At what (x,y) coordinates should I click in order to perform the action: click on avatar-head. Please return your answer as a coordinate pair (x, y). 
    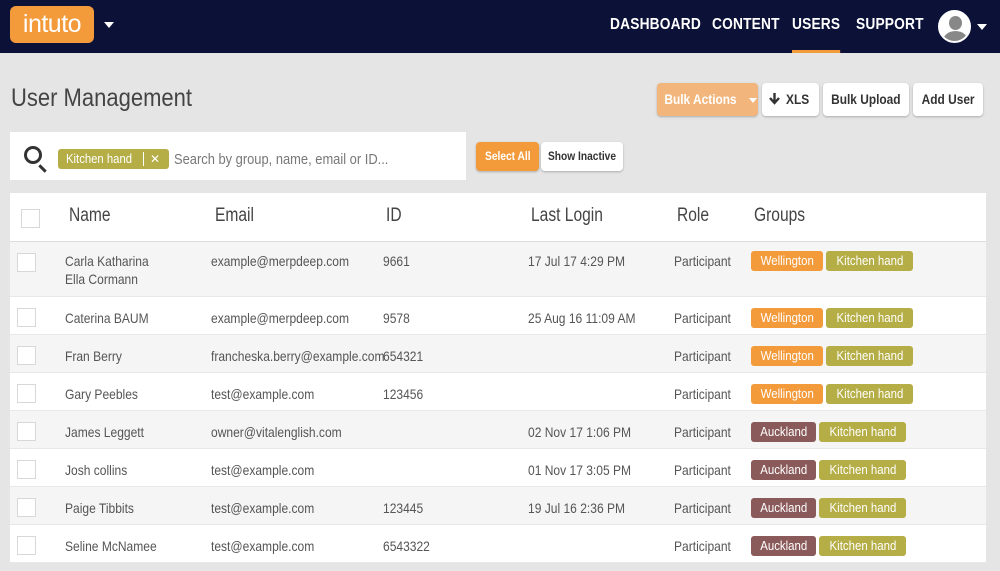
    Looking at the image, I should click on (955, 23).